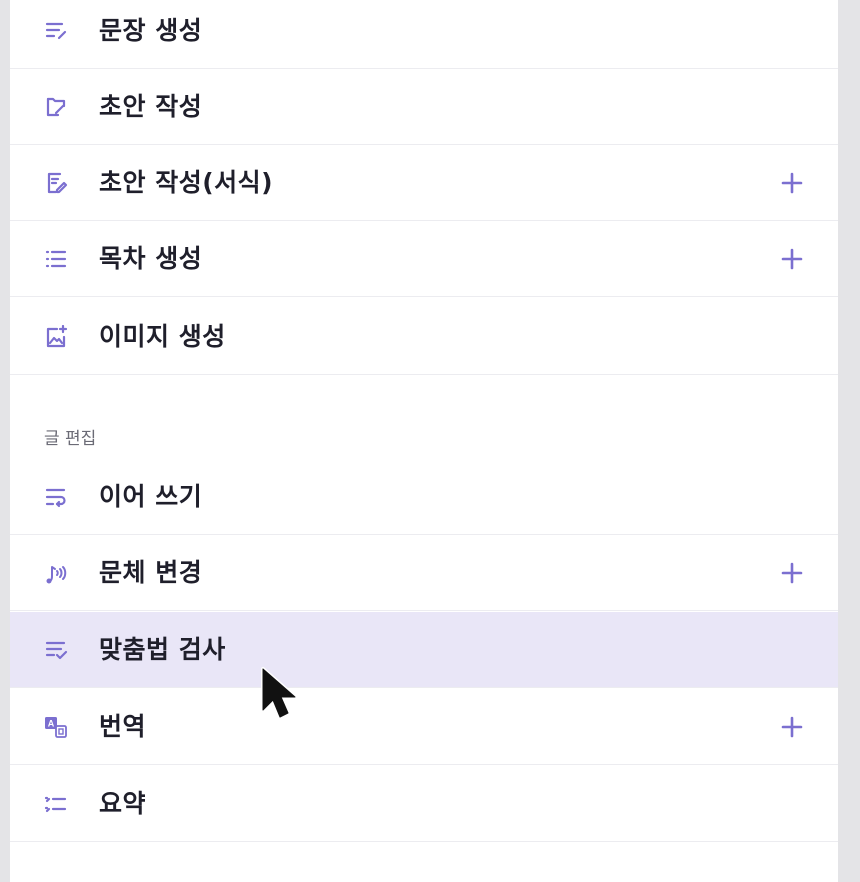 This screenshot has height=882, width=860. What do you see at coordinates (151, 572) in the screenshot?
I see `menu-item-label: 문체 변경` at bounding box center [151, 572].